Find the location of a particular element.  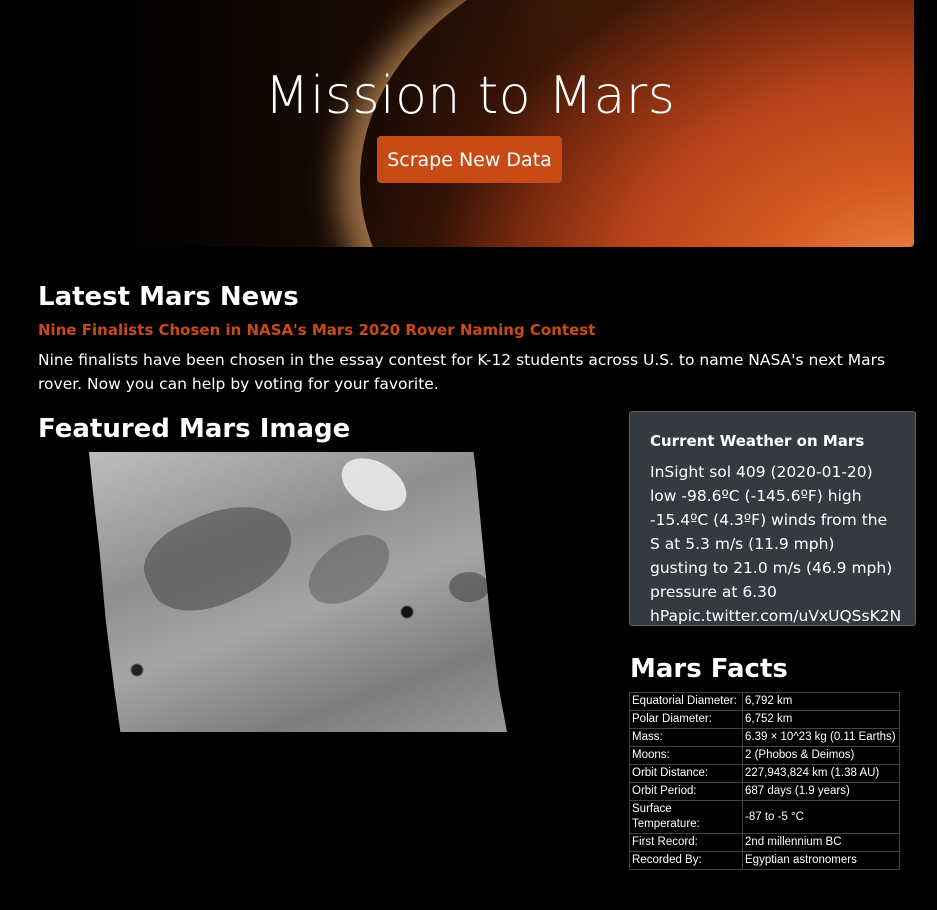

fact-label: Equatorial Diameter: is located at coordinates (686, 701).